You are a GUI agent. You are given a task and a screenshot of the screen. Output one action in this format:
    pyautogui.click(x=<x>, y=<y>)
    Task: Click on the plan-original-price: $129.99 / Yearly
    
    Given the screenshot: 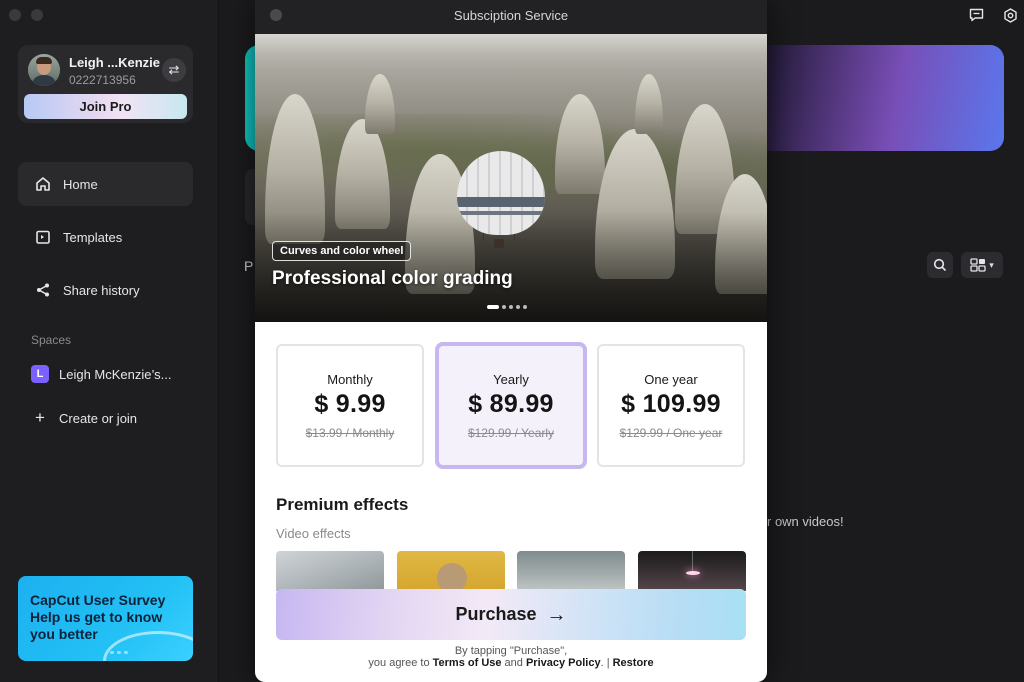 What is the action you would take?
    pyautogui.click(x=511, y=433)
    